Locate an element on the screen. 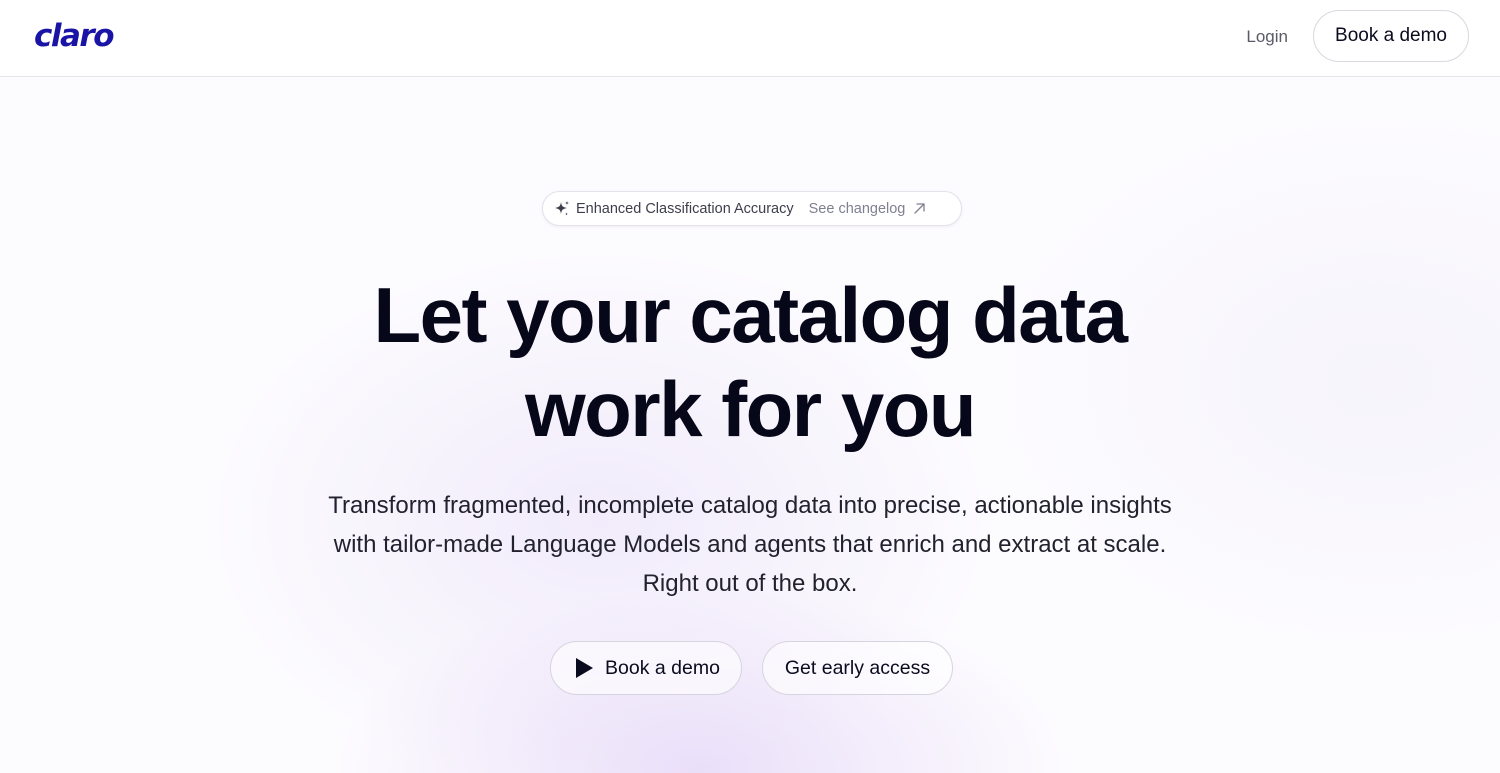 The image size is (1500, 773). headline-line-2: work for you is located at coordinates (750, 409).